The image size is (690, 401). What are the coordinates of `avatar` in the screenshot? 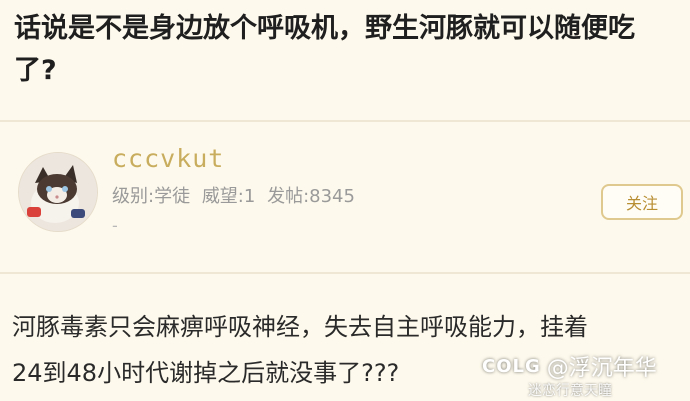 It's located at (58, 192).